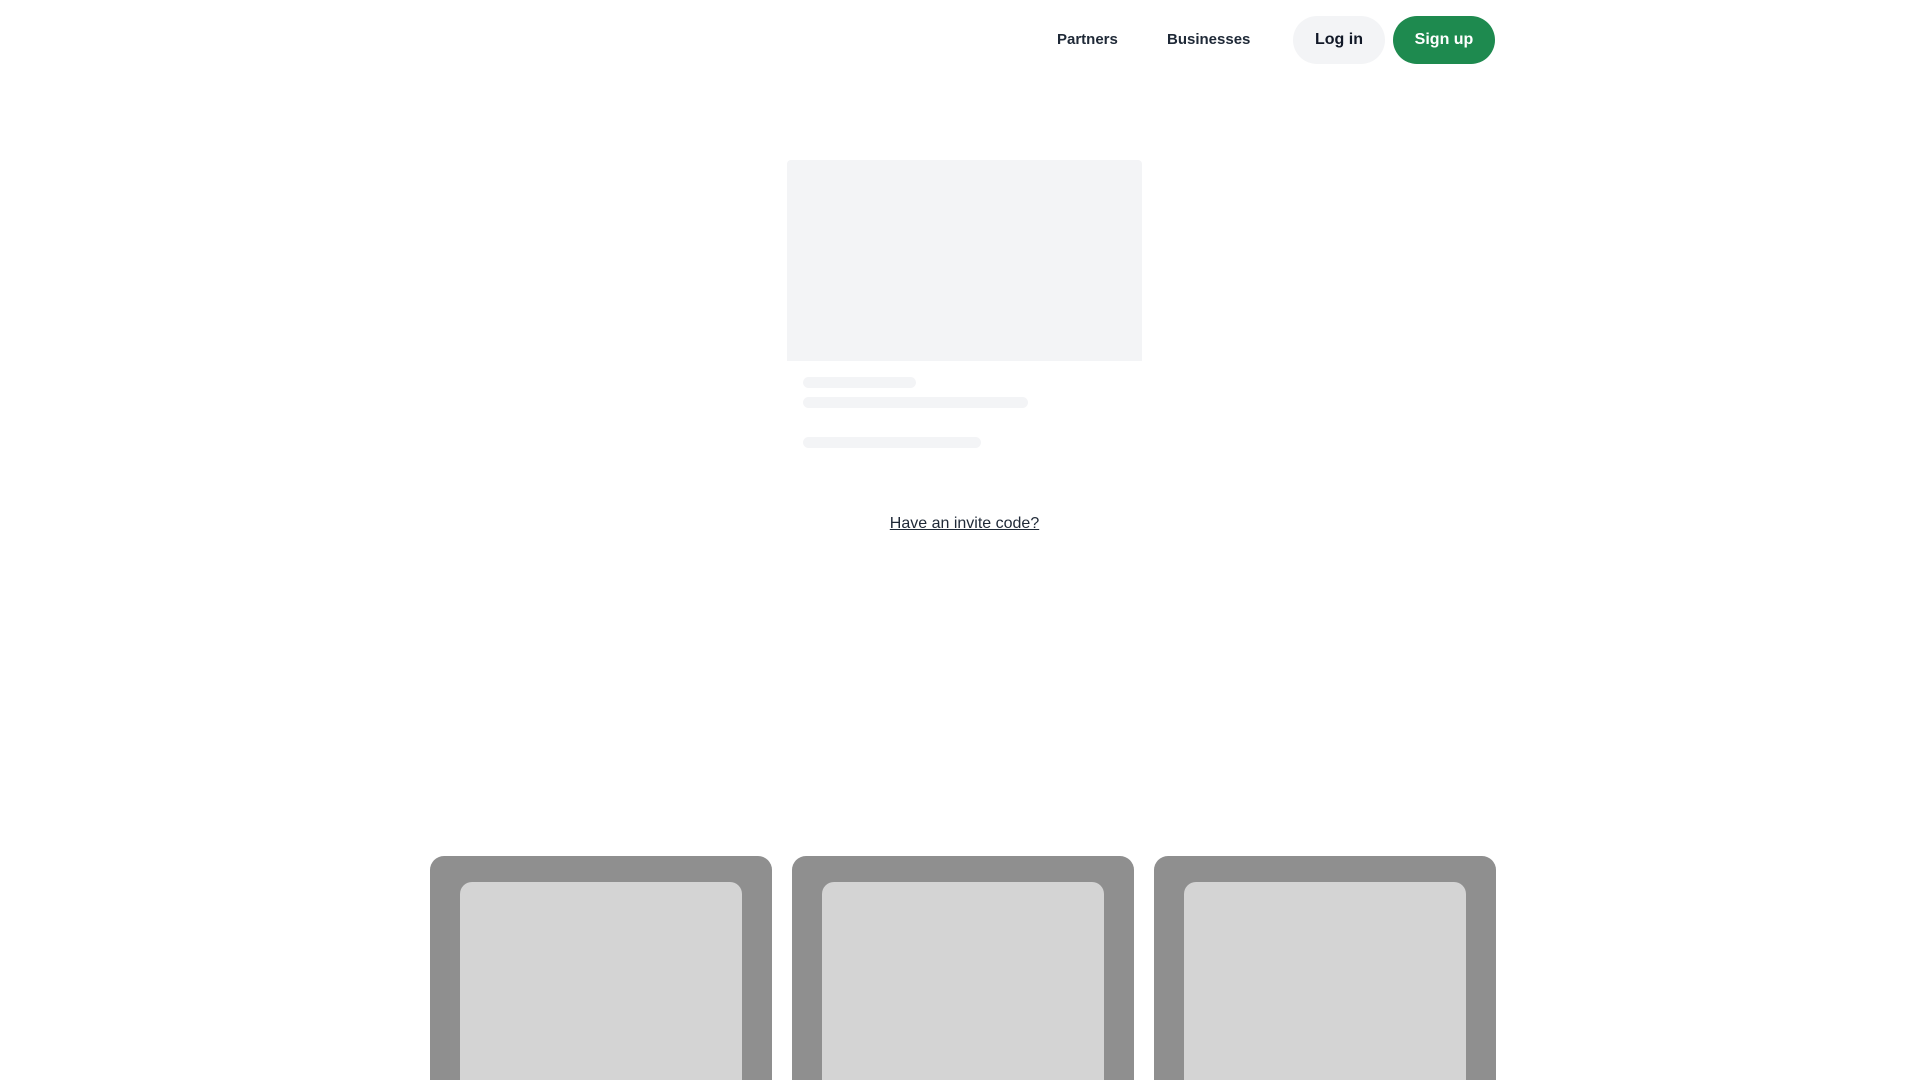  What do you see at coordinates (1087, 39) in the screenshot?
I see `nav-link-partners: Partners` at bounding box center [1087, 39].